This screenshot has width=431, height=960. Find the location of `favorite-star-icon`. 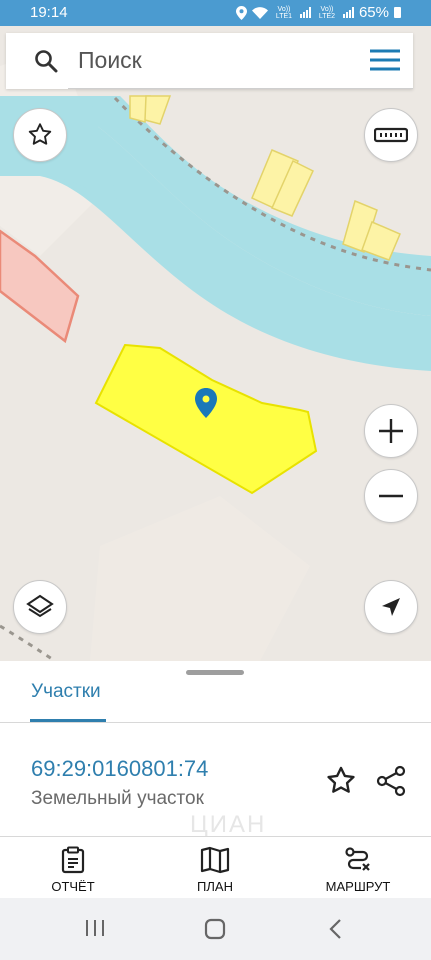

favorite-star-icon is located at coordinates (341, 781).